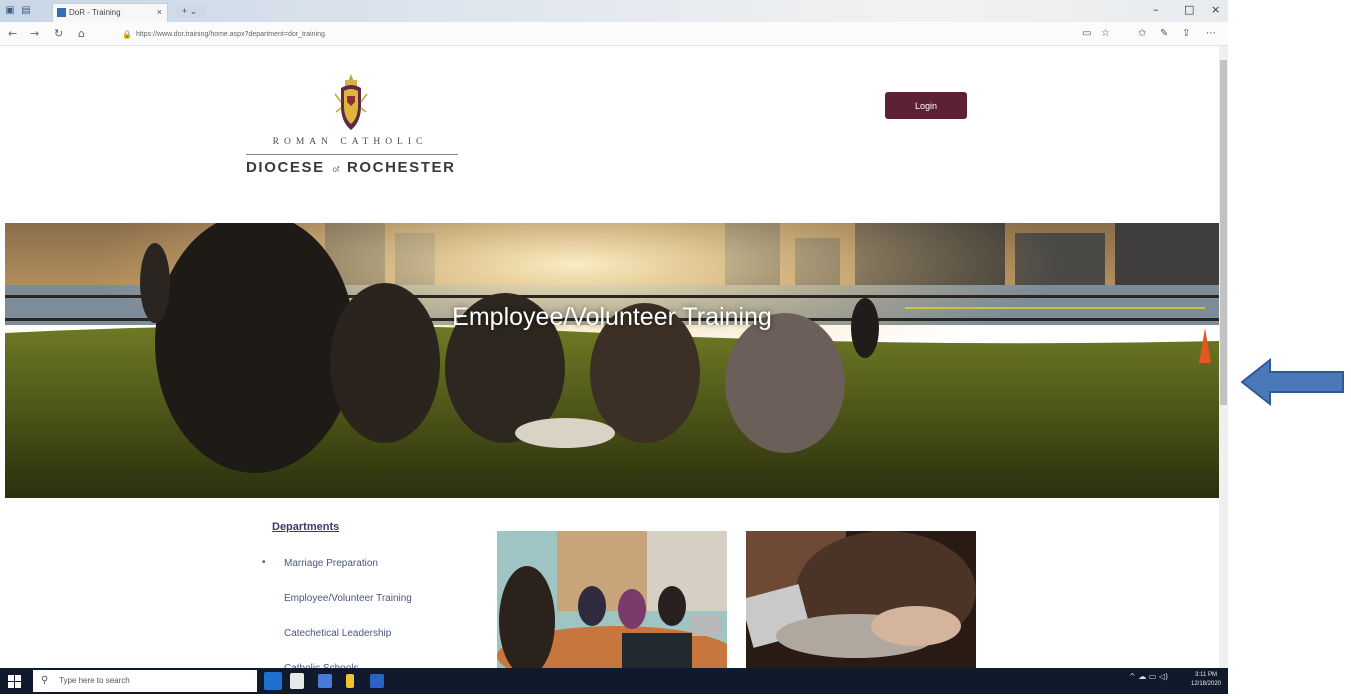 Image resolution: width=1351 pixels, height=696 pixels. Describe the element at coordinates (159, 12) in the screenshot. I see `tab-close-icon: ×` at that location.